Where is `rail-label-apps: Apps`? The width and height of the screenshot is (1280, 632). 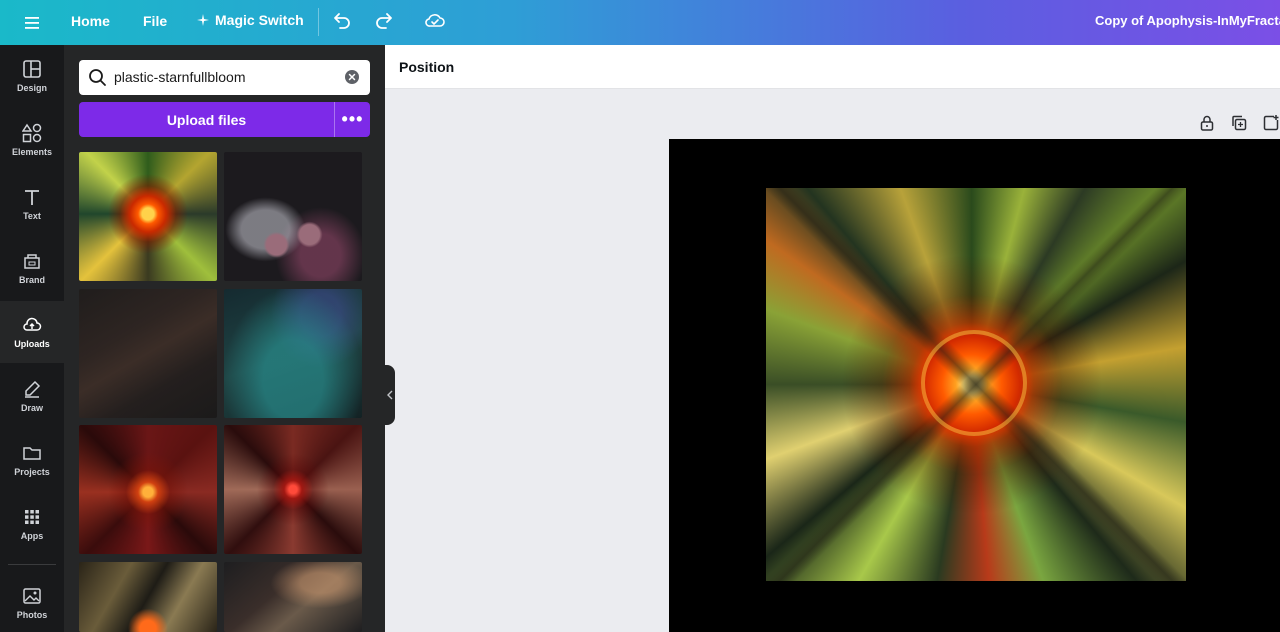 rail-label-apps: Apps is located at coordinates (32, 536).